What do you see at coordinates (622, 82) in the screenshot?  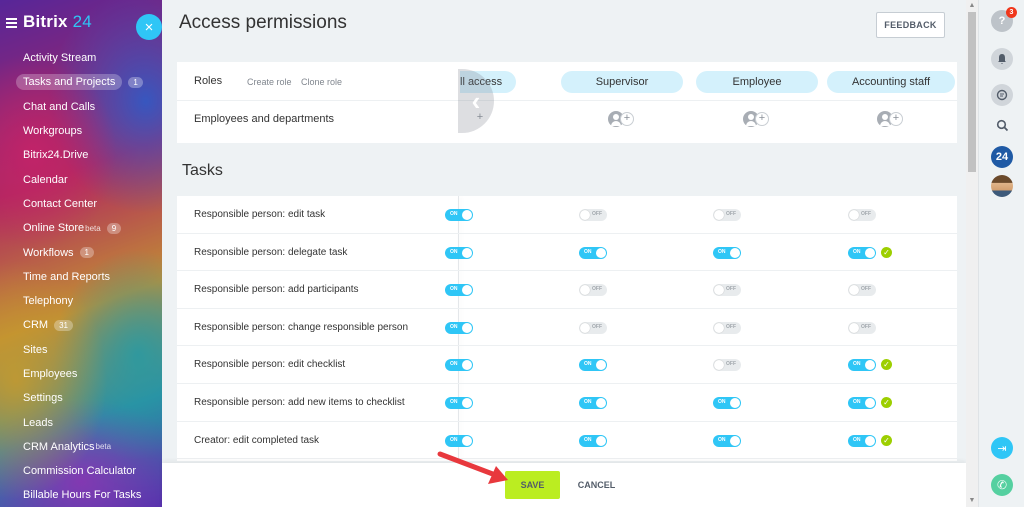 I see `role-column-header: Supervisor` at bounding box center [622, 82].